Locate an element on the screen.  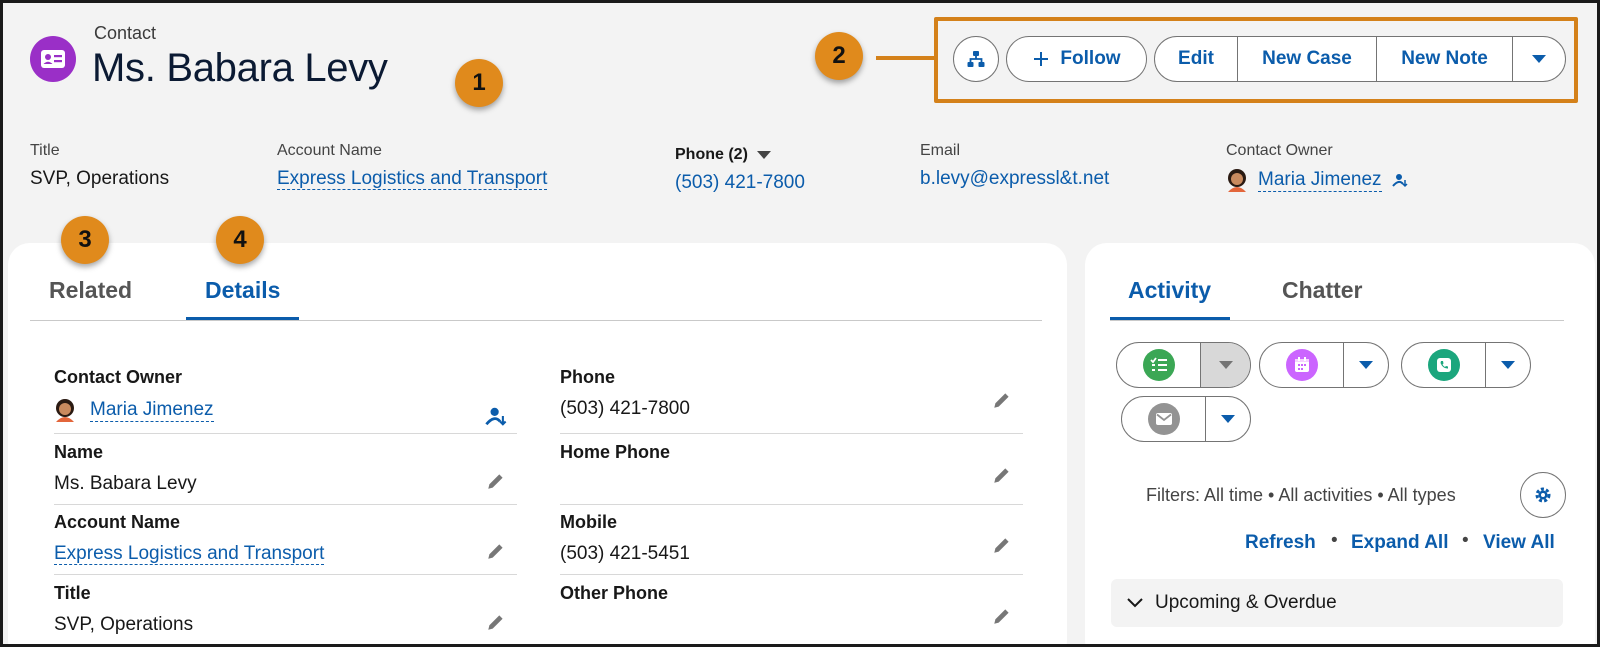
field-label: Account Name is located at coordinates (117, 522).